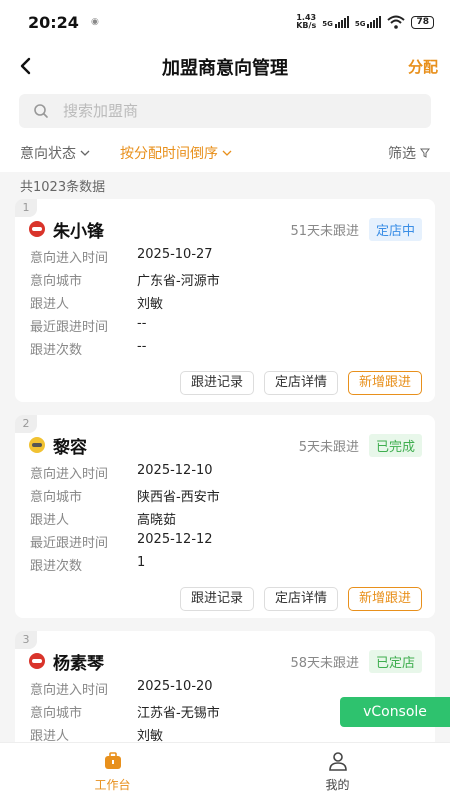  Describe the element at coordinates (337, 761) in the screenshot. I see `user-icon` at that location.